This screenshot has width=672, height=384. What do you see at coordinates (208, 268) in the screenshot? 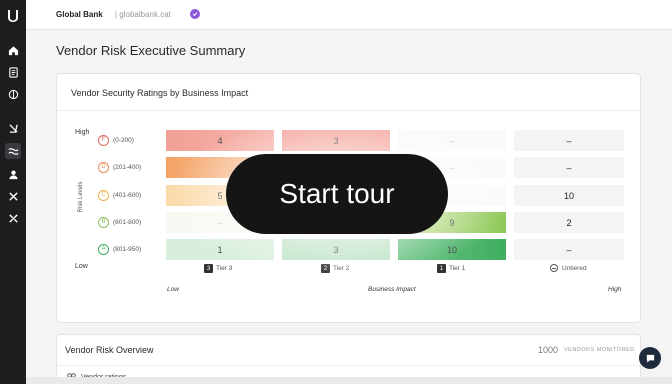
I see `tier-number-box: 3` at bounding box center [208, 268].